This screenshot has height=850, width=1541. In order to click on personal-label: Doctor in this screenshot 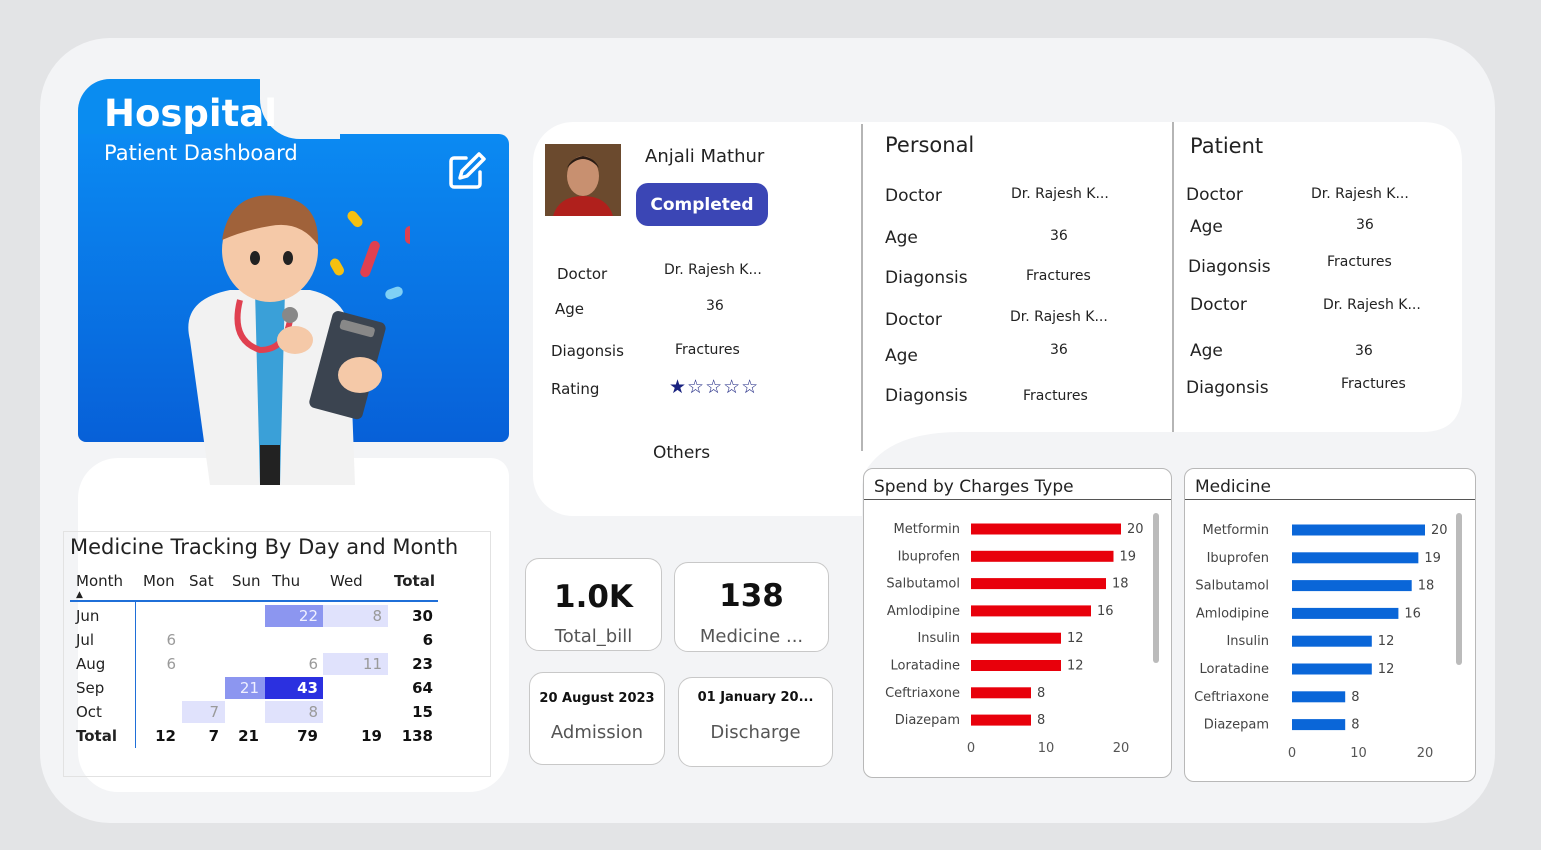, I will do `click(913, 196)`.